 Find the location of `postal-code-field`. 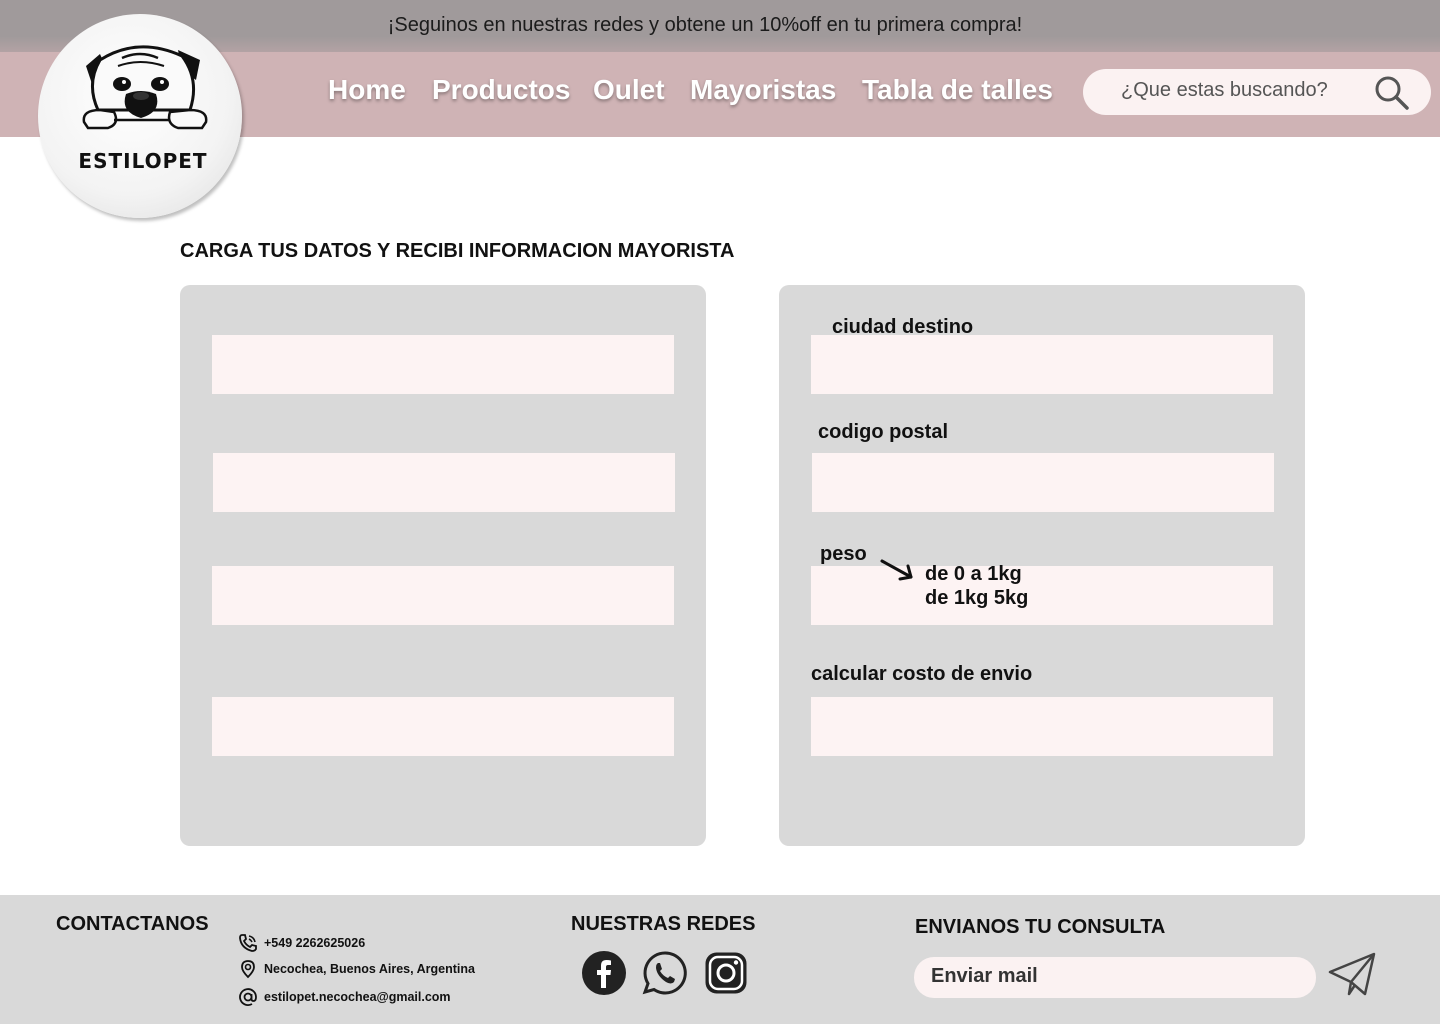

postal-code-field is located at coordinates (1043, 482).